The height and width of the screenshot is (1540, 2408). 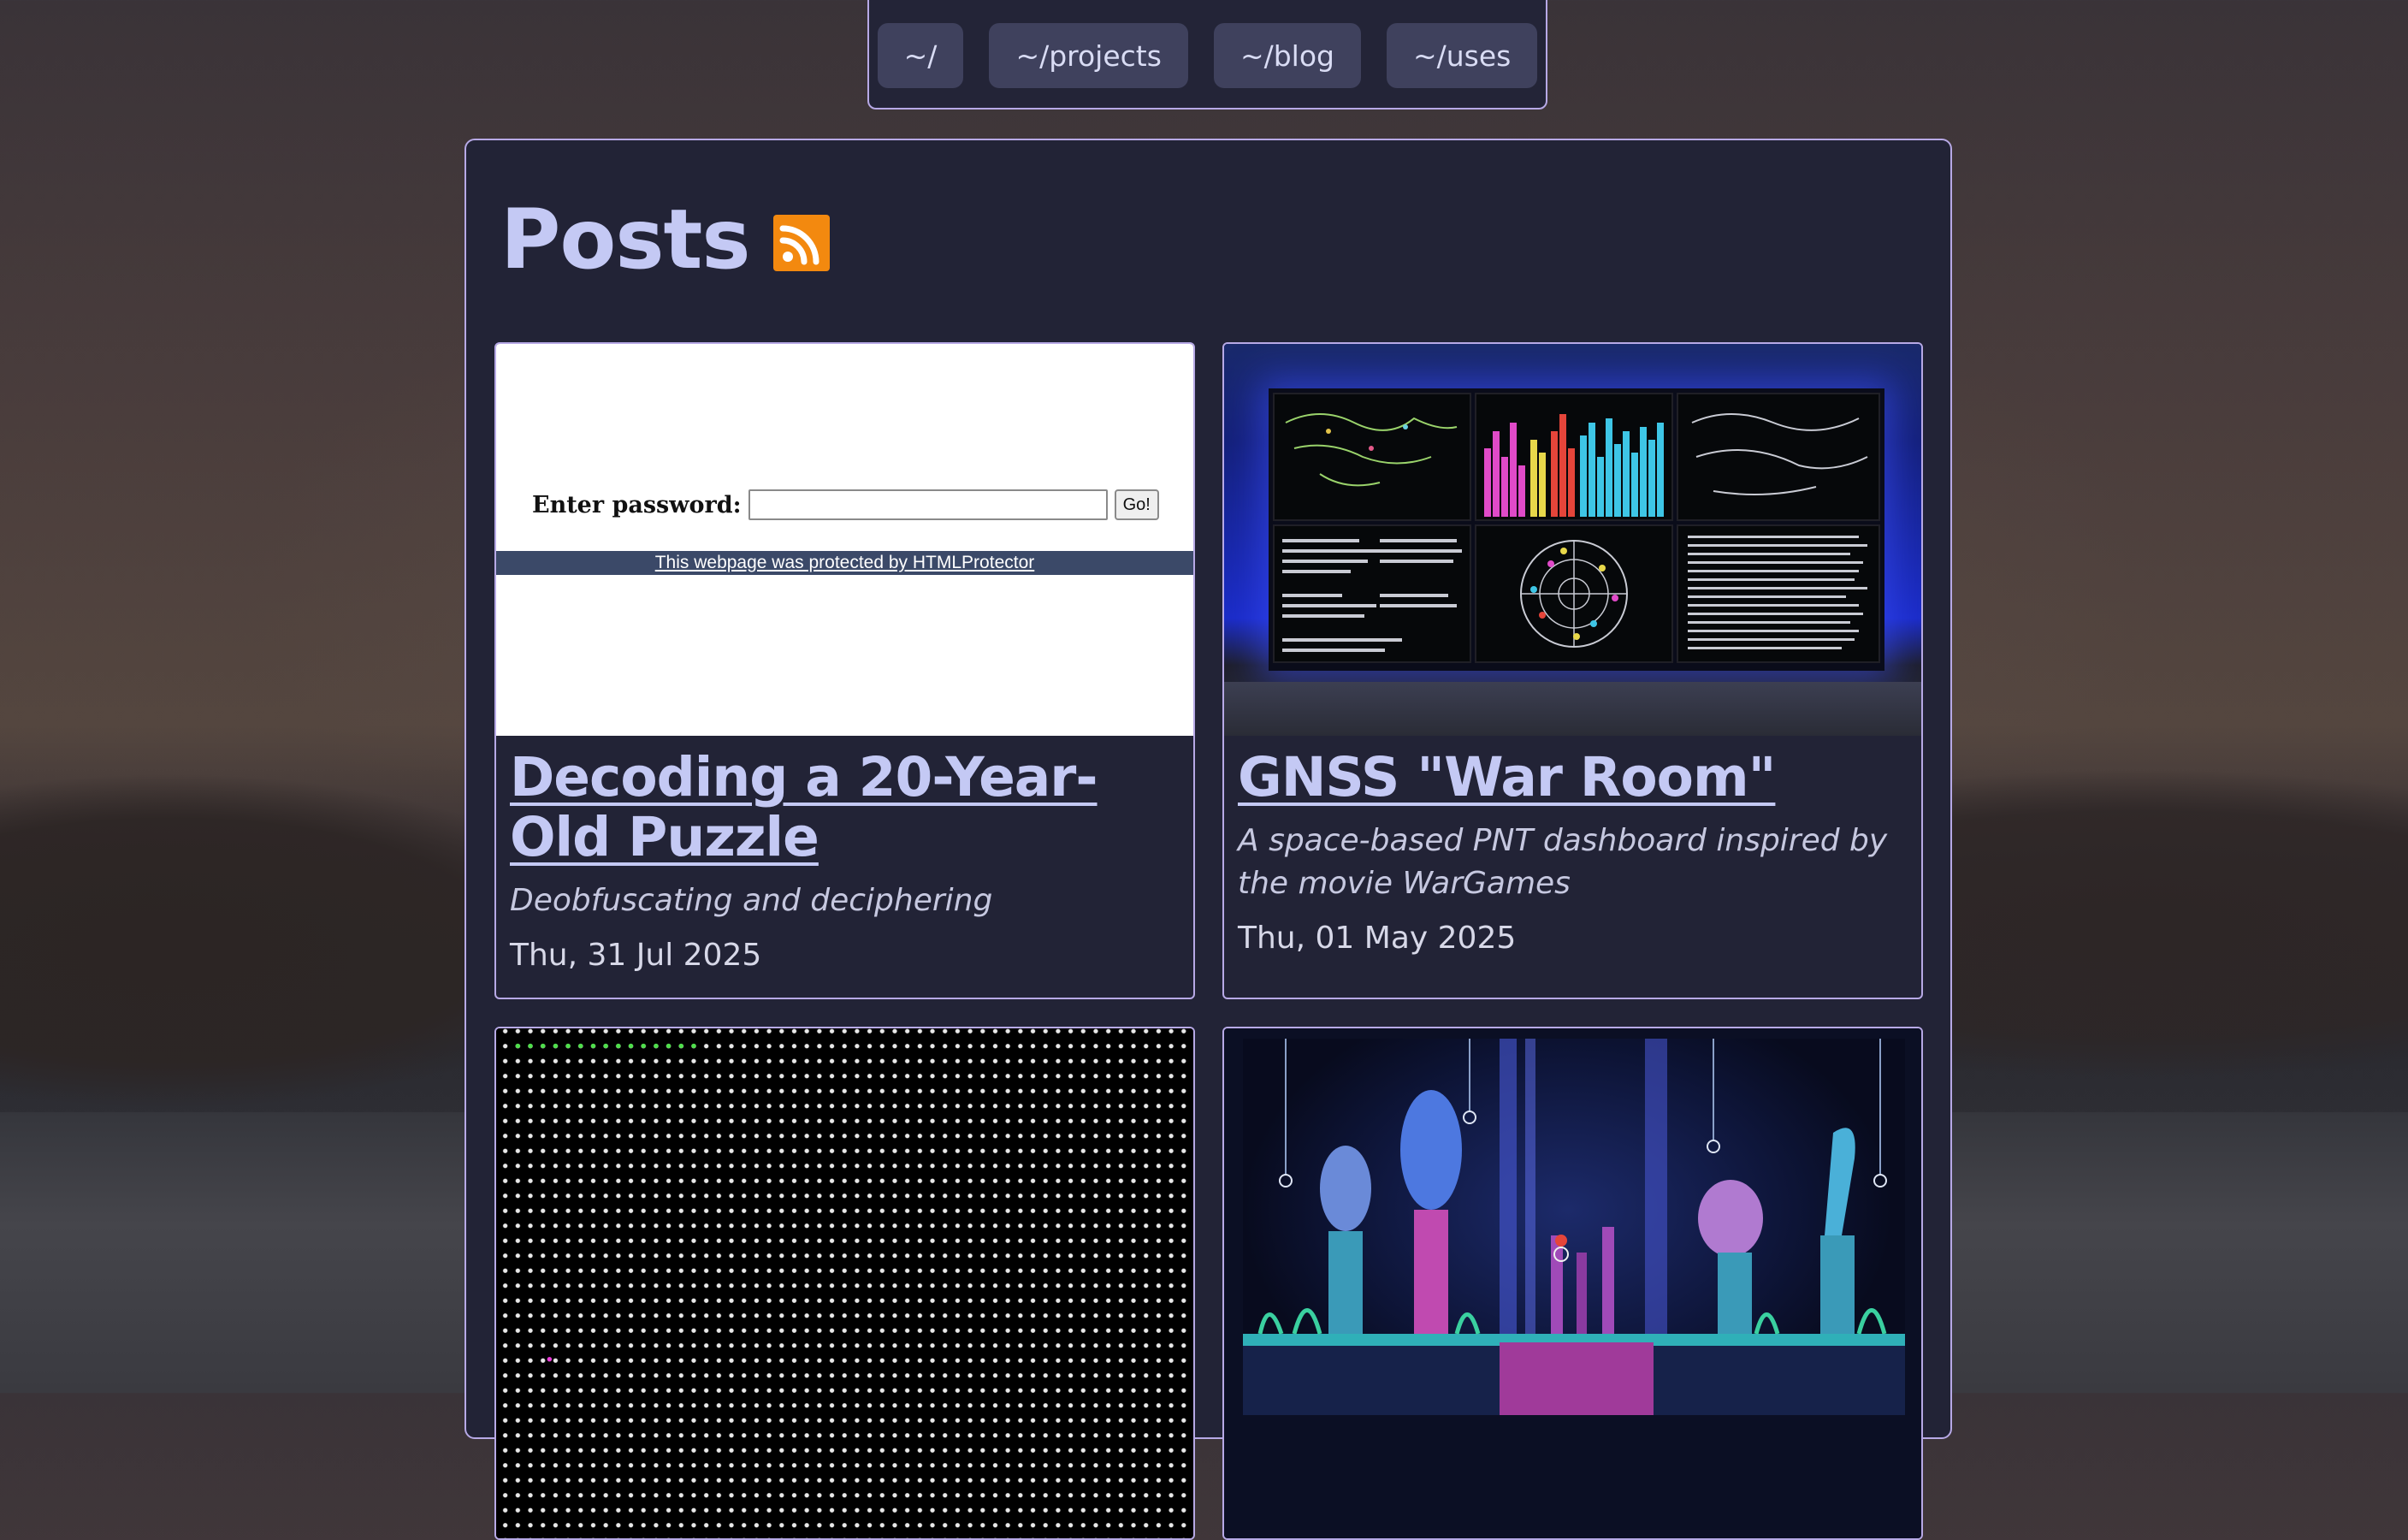 I want to click on page-title: Posts, so click(x=625, y=239).